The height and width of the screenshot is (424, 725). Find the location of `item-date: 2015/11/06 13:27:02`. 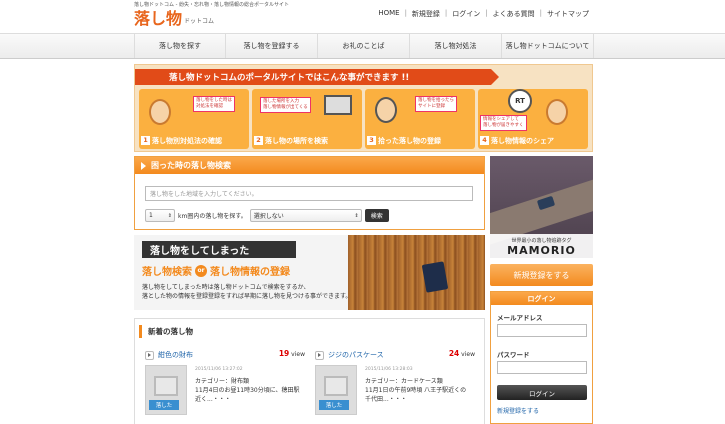

item-date: 2015/11/06 13:27:02 is located at coordinates (219, 369).